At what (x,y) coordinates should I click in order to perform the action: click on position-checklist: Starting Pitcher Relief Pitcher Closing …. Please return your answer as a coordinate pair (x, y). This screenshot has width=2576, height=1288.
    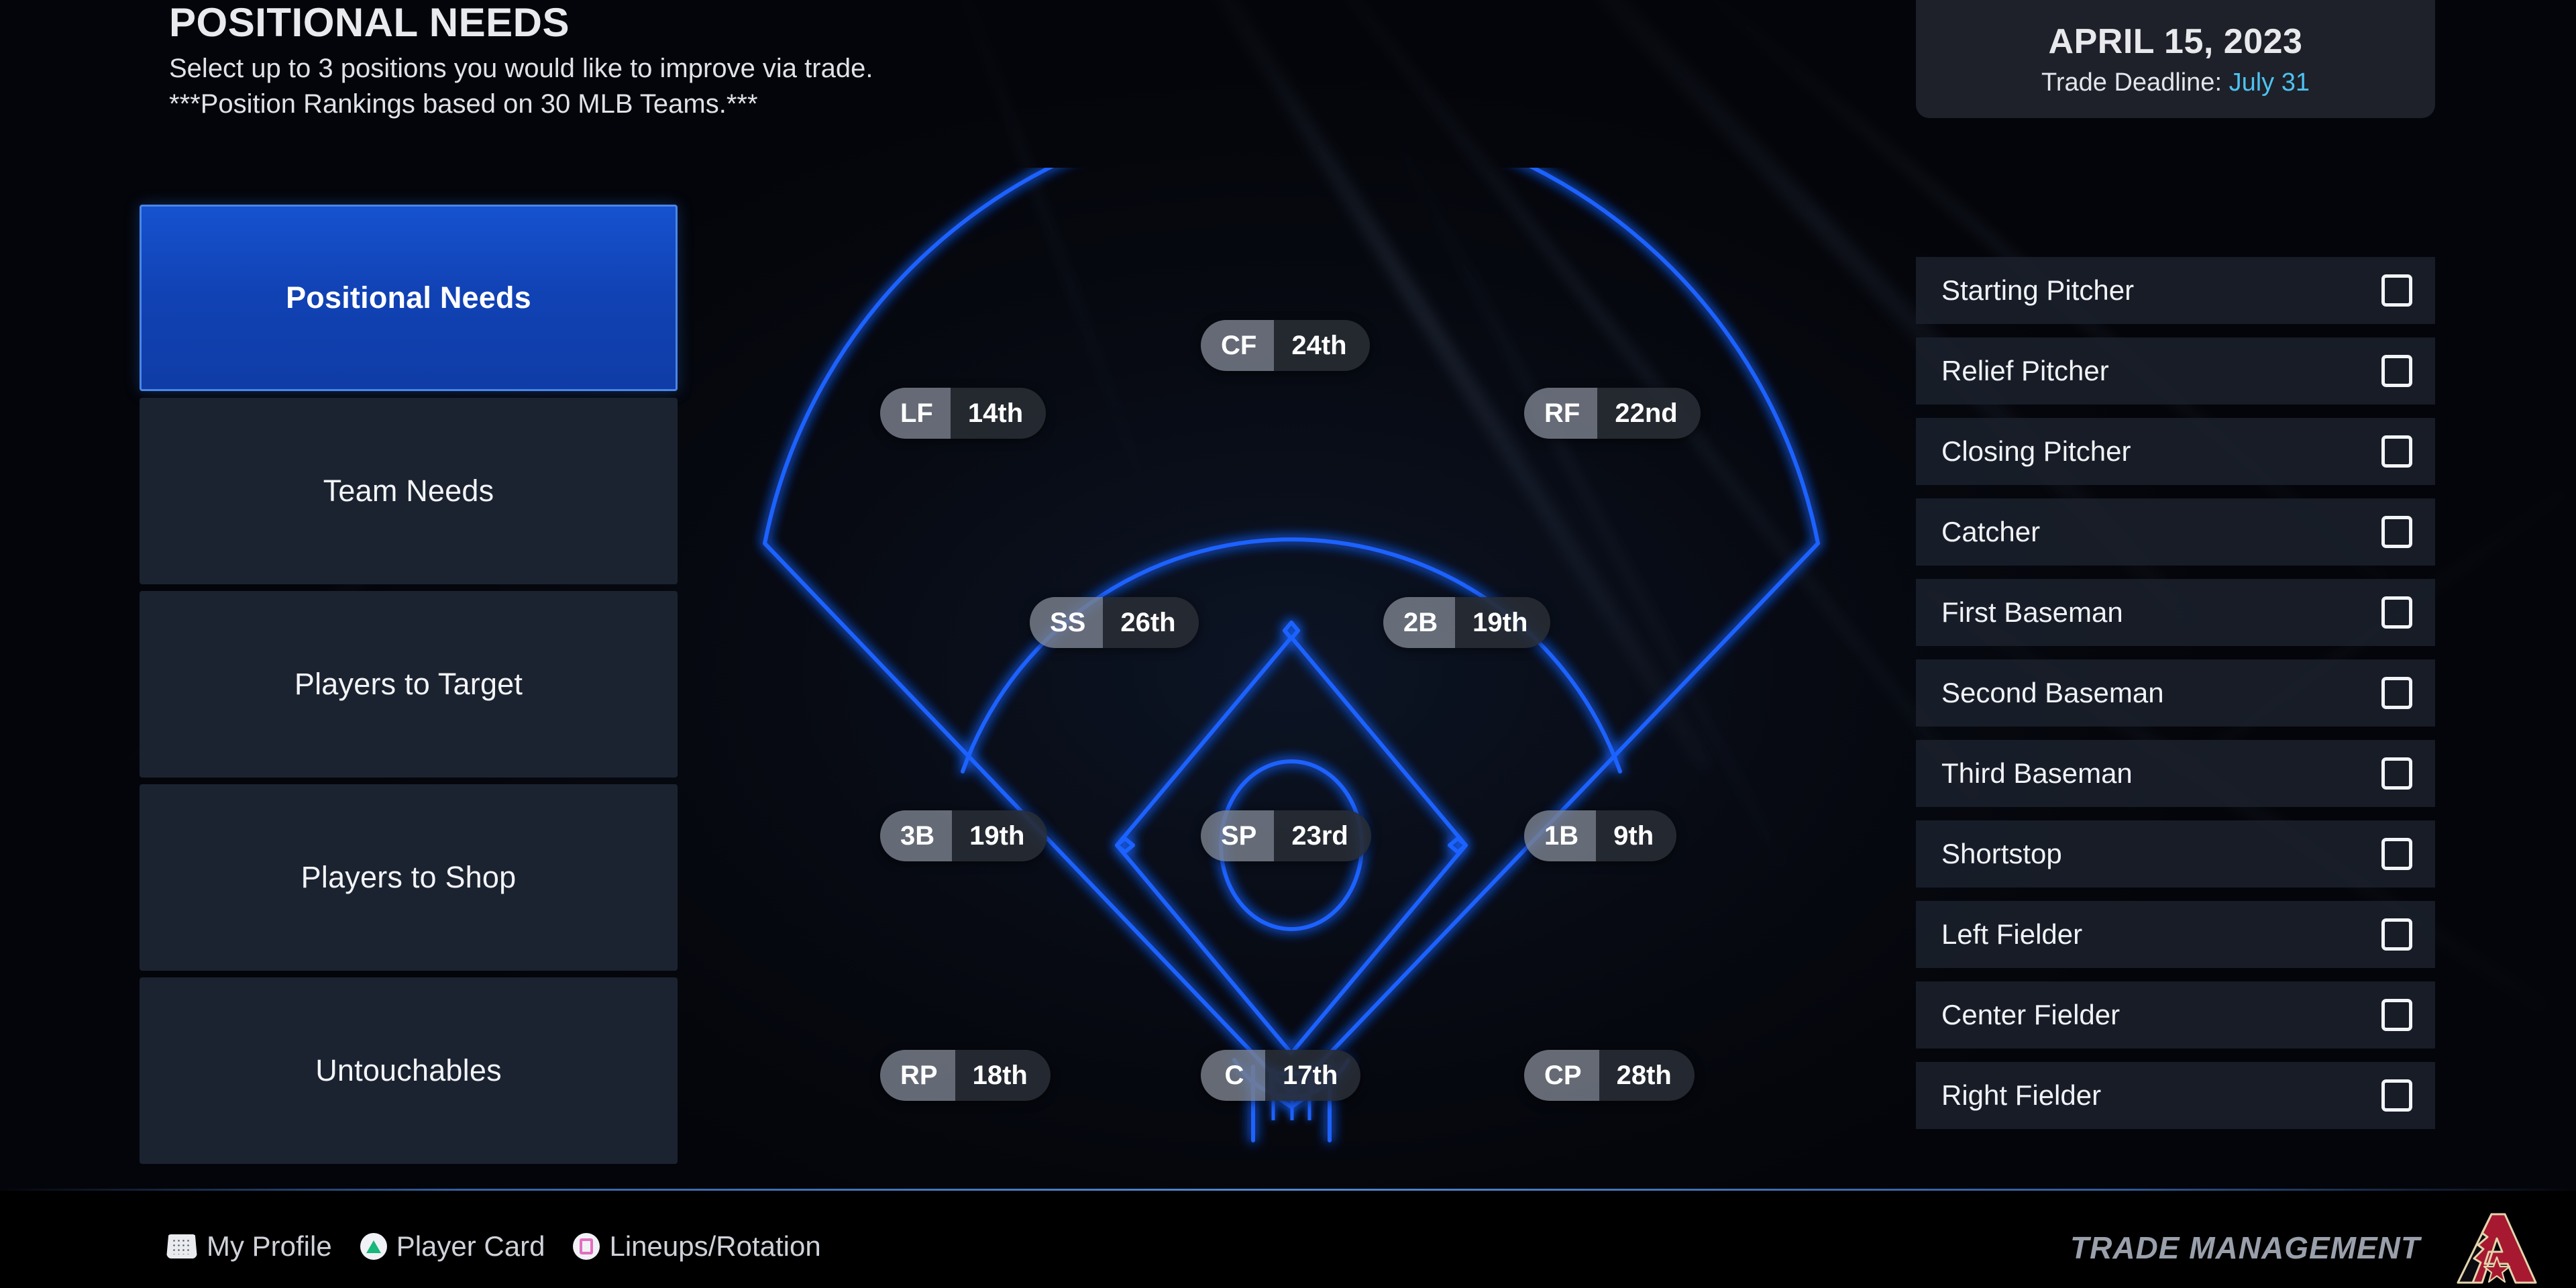
    Looking at the image, I should click on (2175, 699).